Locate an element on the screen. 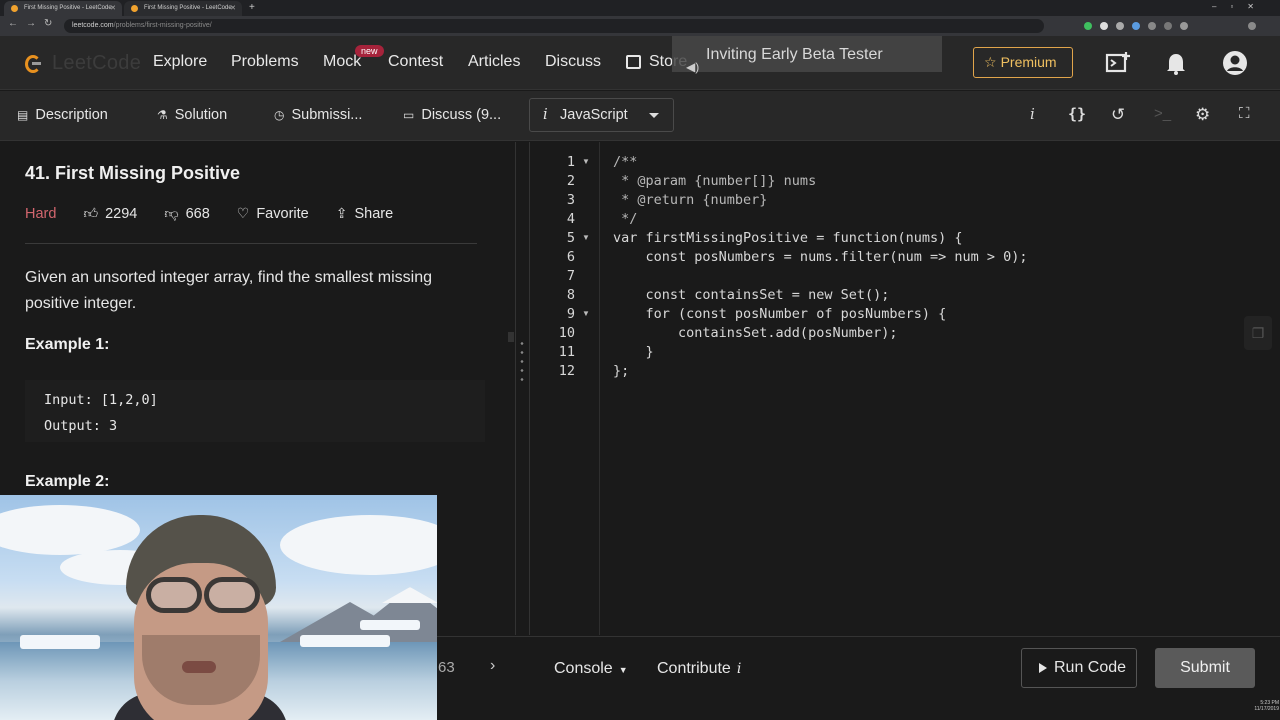 This screenshot has width=1280, height=720. run-code-button: Run Code is located at coordinates (1079, 668).